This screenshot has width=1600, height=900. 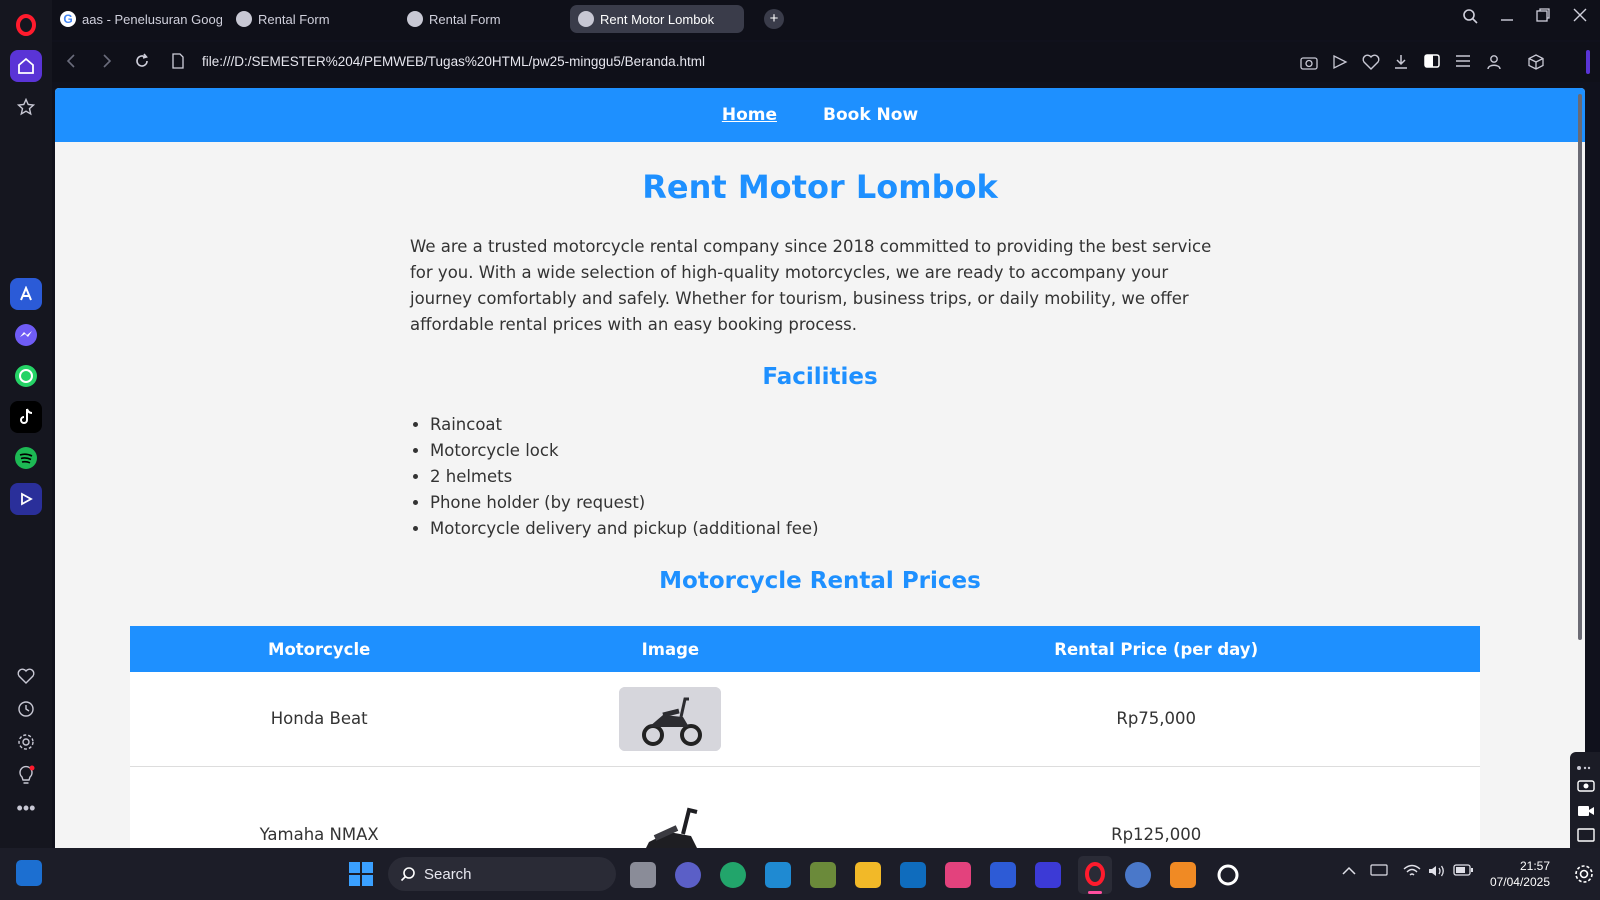 What do you see at coordinates (502, 874) in the screenshot?
I see `taskbar-search: Search` at bounding box center [502, 874].